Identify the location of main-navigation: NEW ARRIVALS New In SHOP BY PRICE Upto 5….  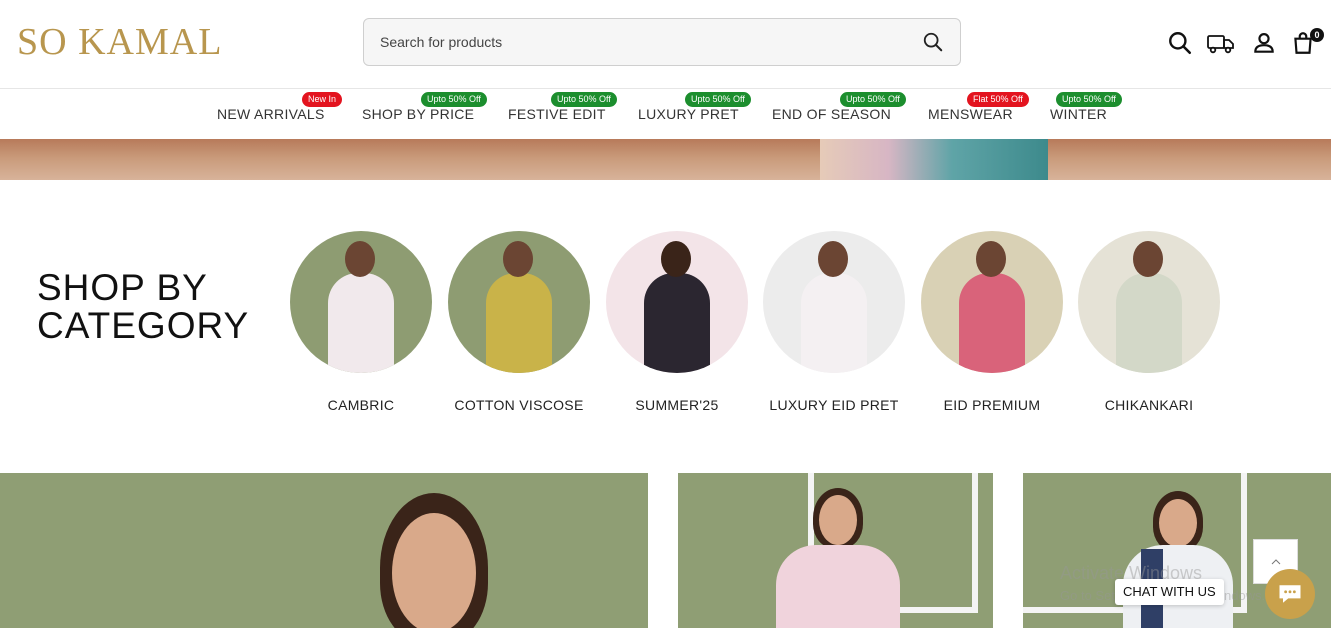
(665, 114).